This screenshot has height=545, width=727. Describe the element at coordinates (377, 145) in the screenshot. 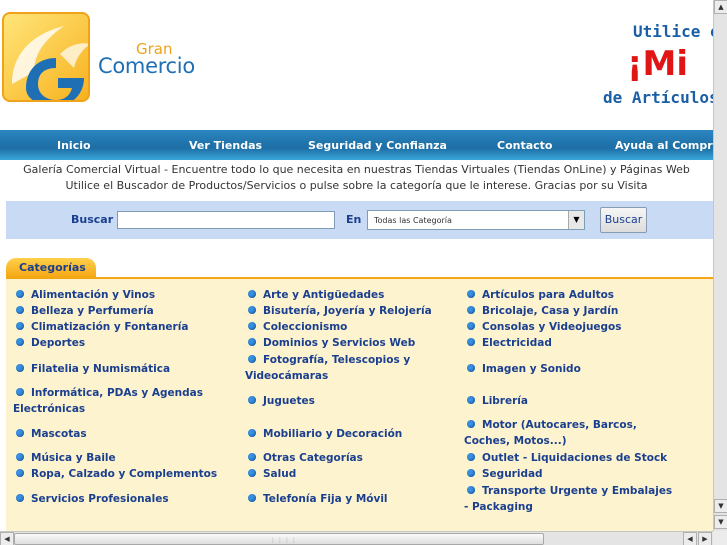

I see `nav-seguridad: Seguridad y Confianza` at that location.